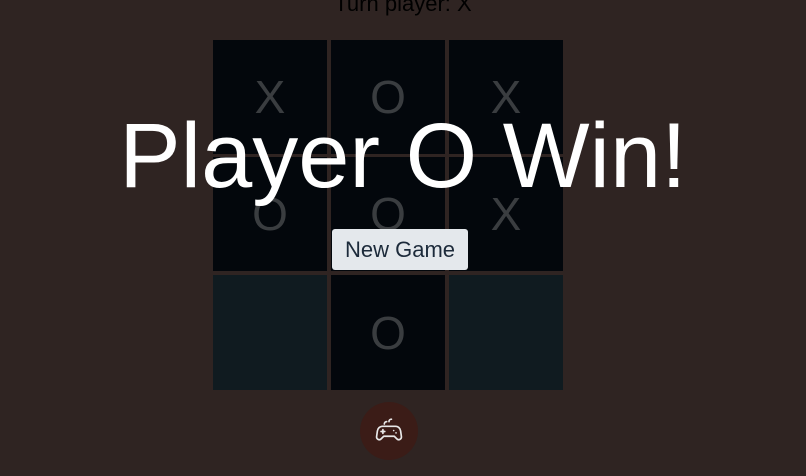  I want to click on board-cell-0-1: O, so click(388, 97).